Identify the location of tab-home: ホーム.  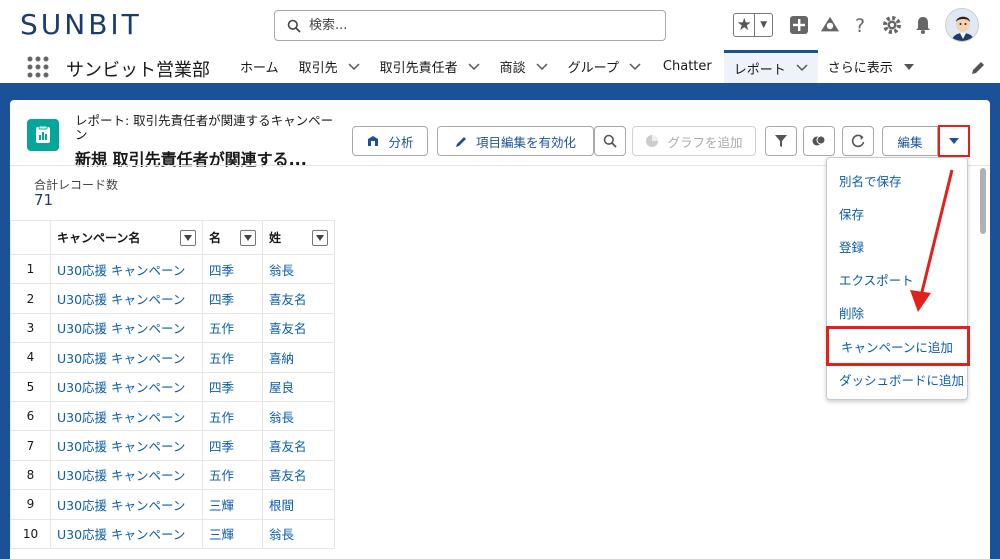
(259, 66).